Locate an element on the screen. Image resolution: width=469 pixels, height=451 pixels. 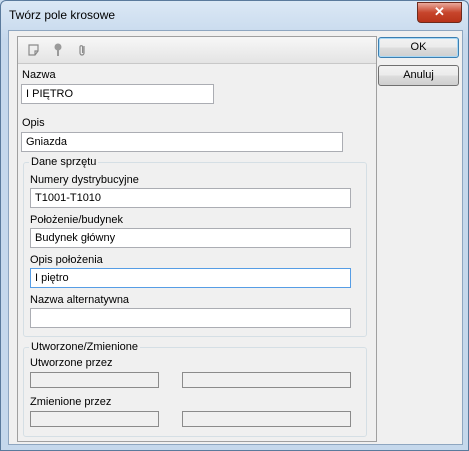
cancel-button-label: Anuluj is located at coordinates (418, 75).